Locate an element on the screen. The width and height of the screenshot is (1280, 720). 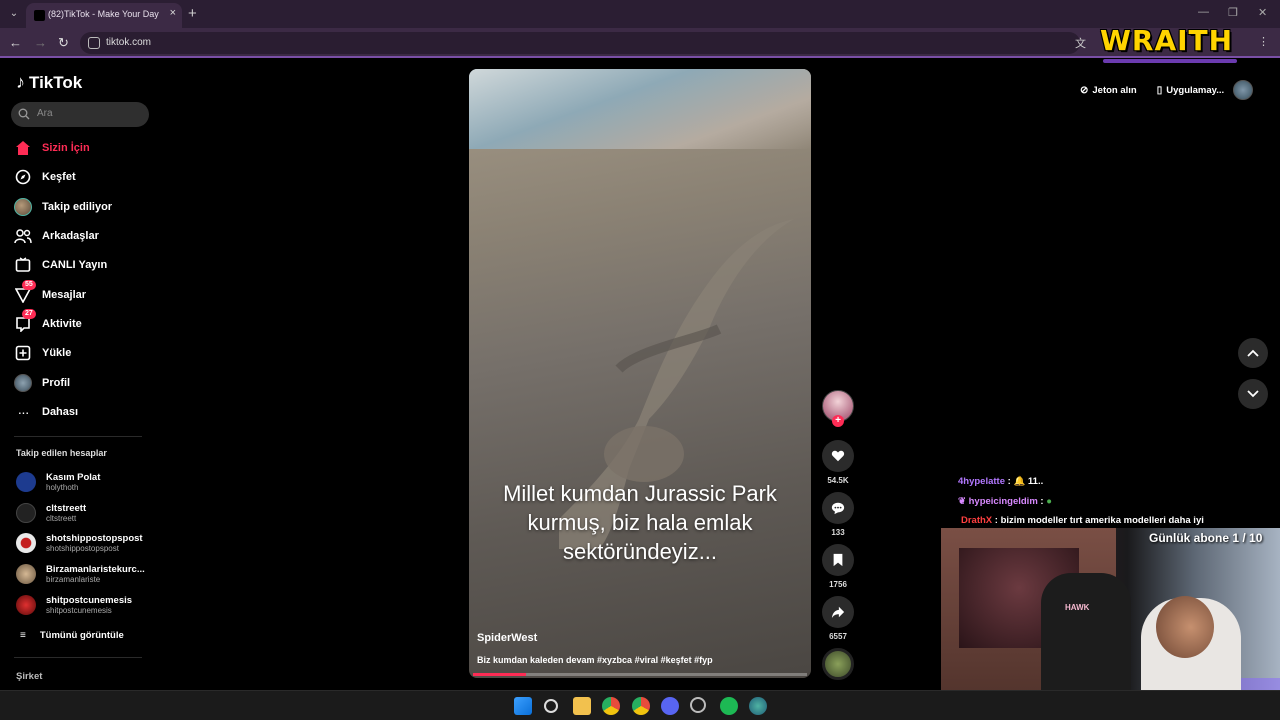
overlay-bar is located at coordinates (1170, 61).